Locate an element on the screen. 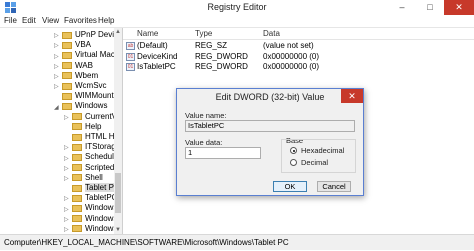 This screenshot has width=474, height=251. hexadecimal-label: Hexadecimal is located at coordinates (322, 150).